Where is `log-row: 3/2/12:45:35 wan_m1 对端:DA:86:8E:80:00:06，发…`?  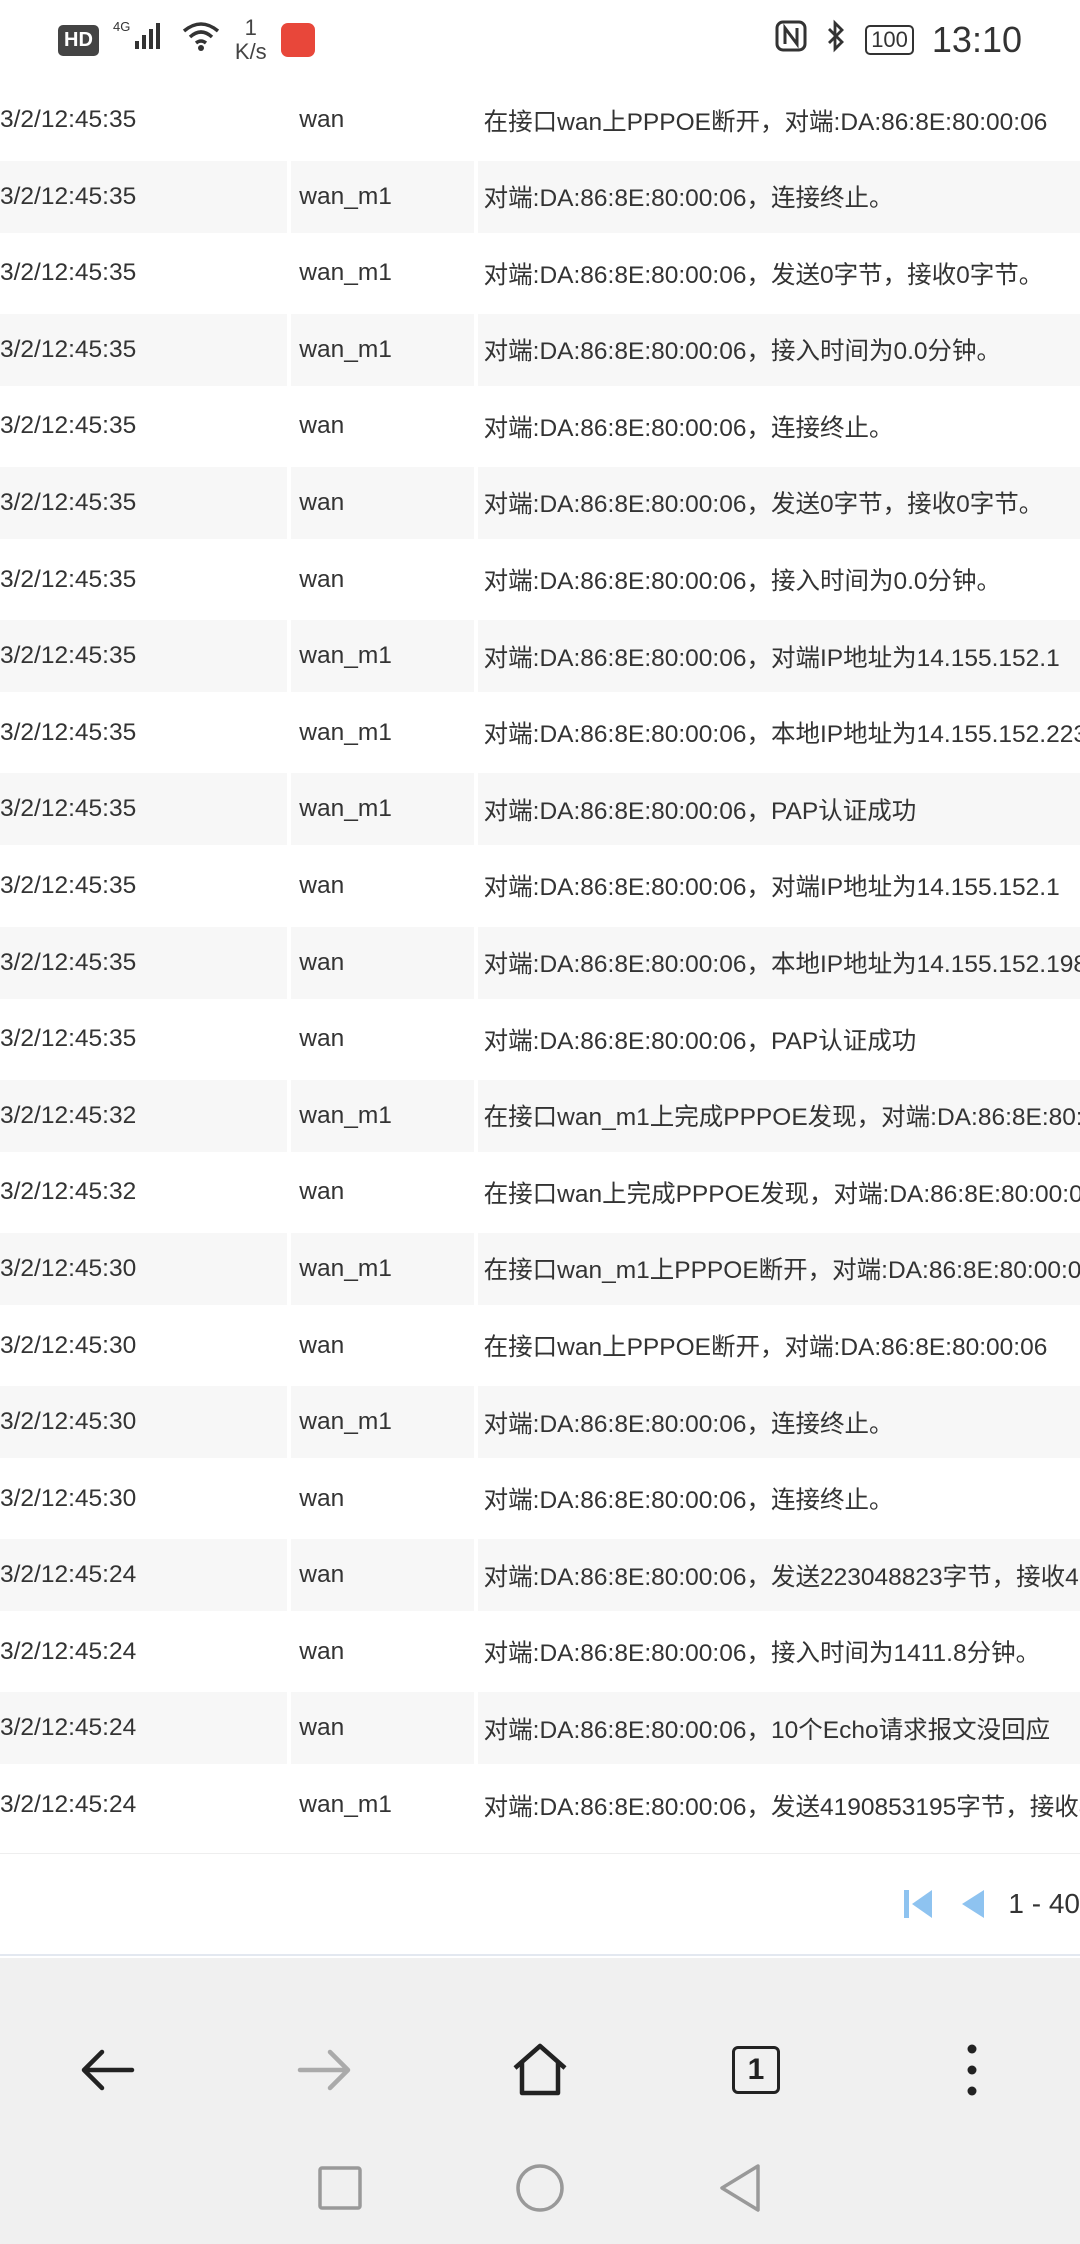
log-row: 3/2/12:45:35 wan_m1 对端:DA:86:8E:80:00:06，发… is located at coordinates (540, 275).